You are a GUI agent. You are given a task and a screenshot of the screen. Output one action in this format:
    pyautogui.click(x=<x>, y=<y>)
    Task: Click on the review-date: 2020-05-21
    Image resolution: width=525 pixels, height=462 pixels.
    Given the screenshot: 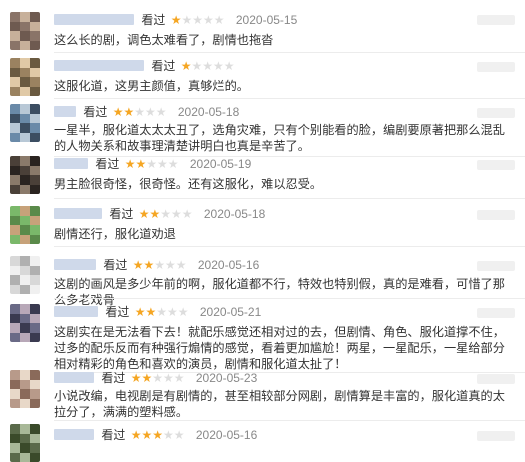 What is the action you would take?
    pyautogui.click(x=230, y=312)
    